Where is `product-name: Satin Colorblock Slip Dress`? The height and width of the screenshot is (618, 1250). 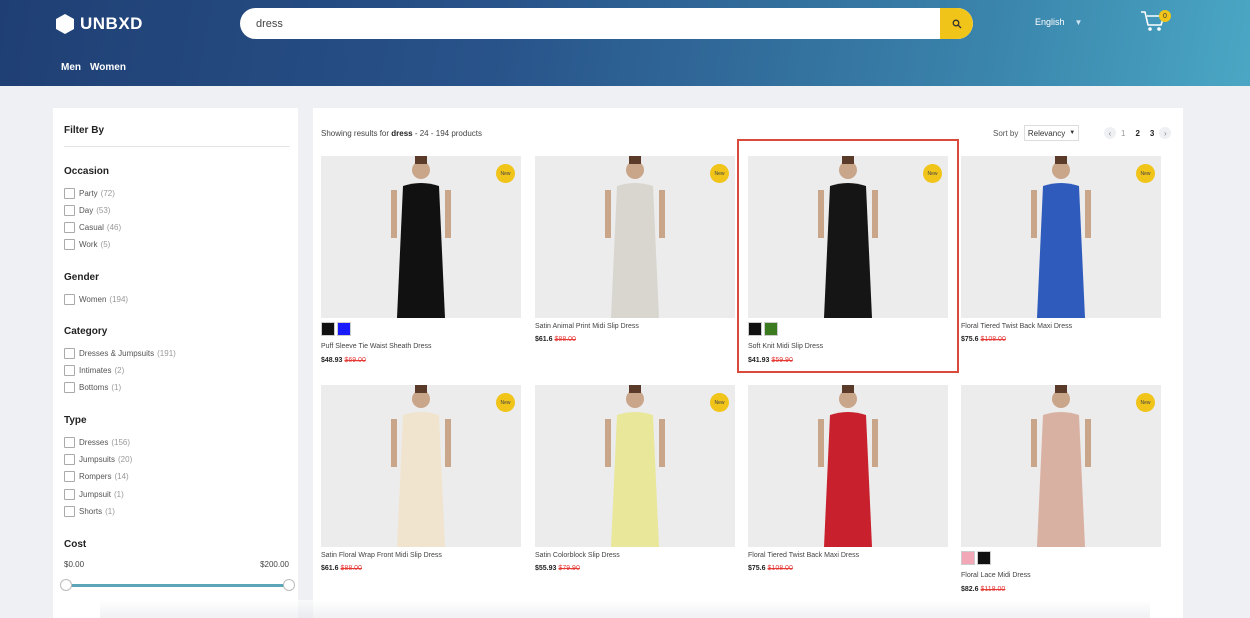
product-name: Satin Colorblock Slip Dress is located at coordinates (577, 555).